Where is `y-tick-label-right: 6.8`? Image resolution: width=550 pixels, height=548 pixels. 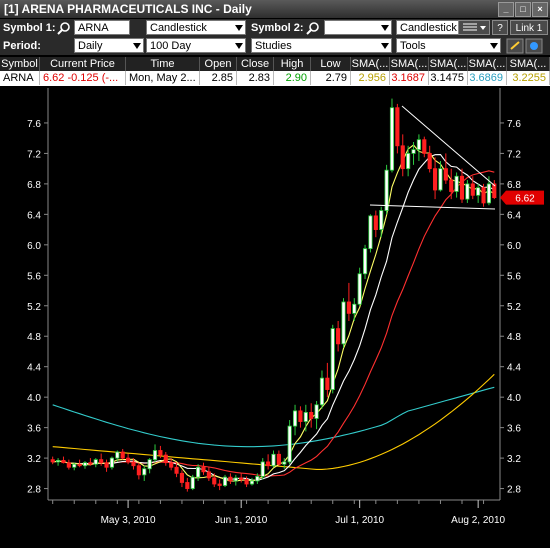 y-tick-label-right: 6.8 is located at coordinates (514, 185).